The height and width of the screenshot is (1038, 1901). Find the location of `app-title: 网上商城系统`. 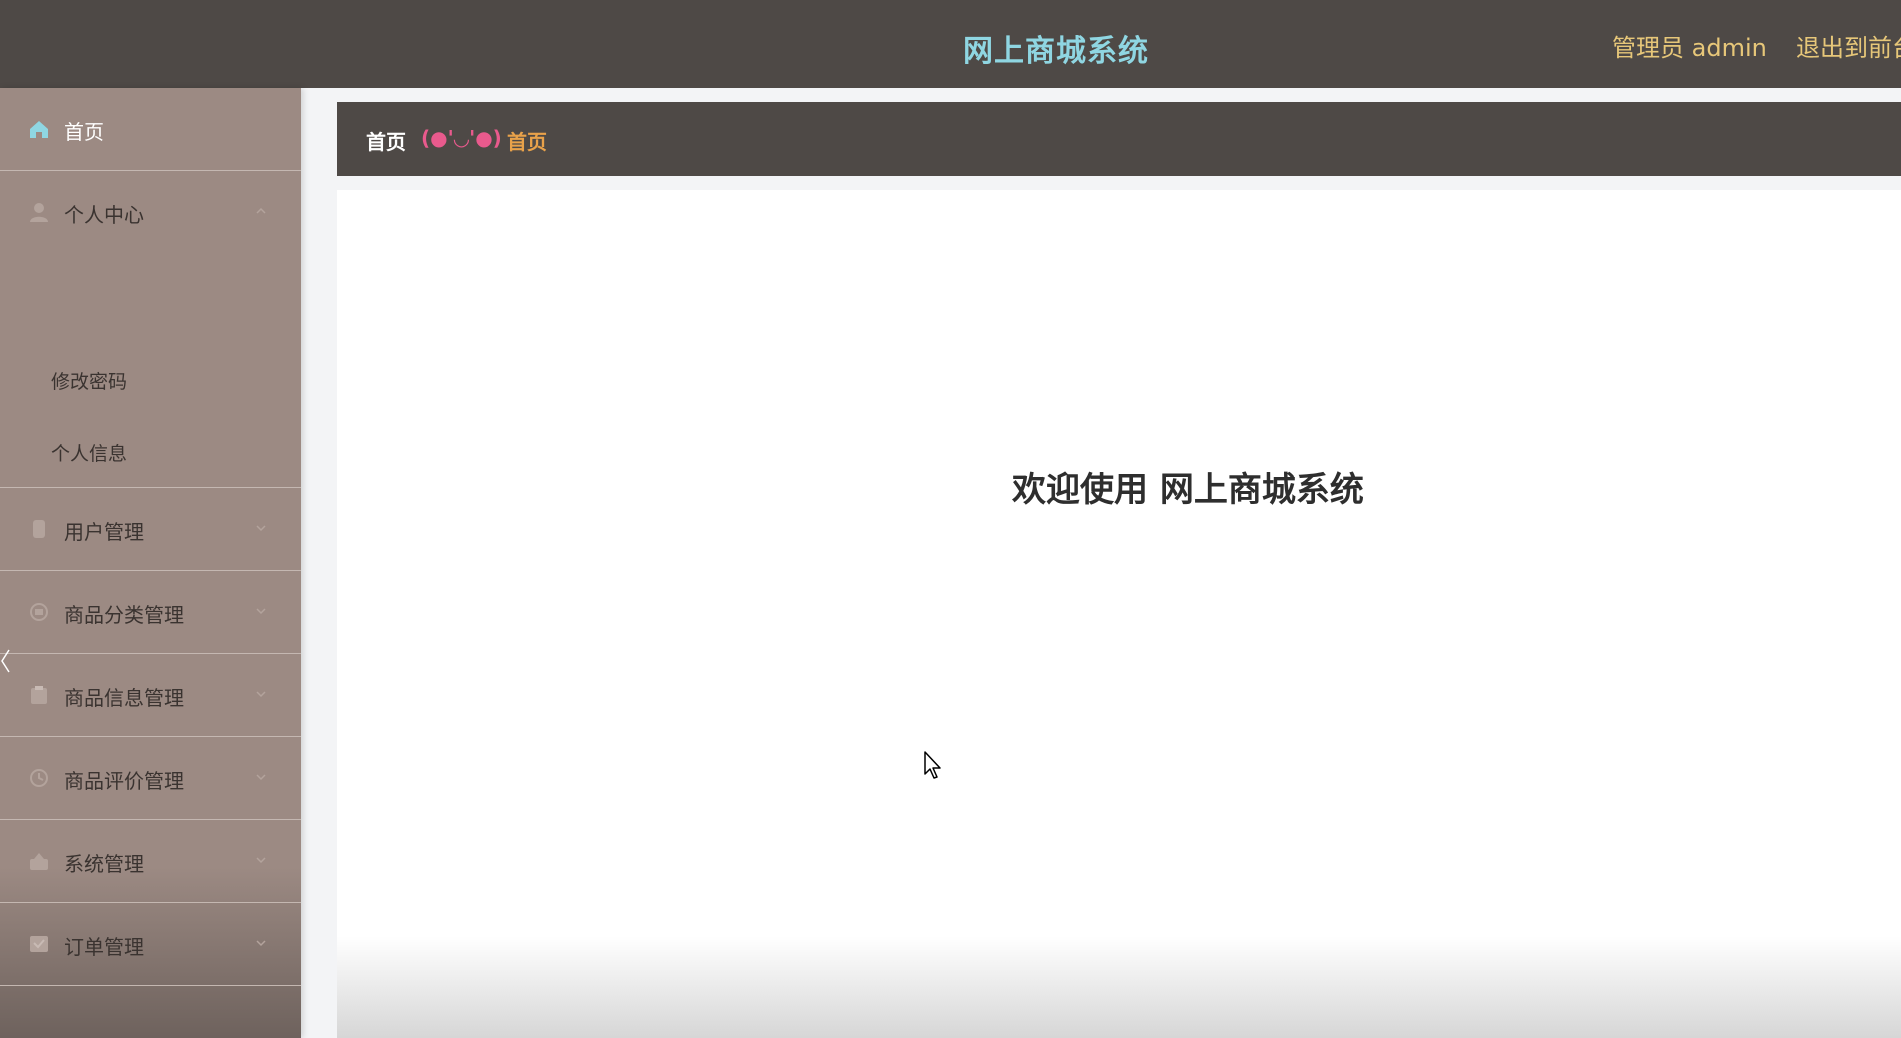

app-title: 网上商城系统 is located at coordinates (1056, 51).